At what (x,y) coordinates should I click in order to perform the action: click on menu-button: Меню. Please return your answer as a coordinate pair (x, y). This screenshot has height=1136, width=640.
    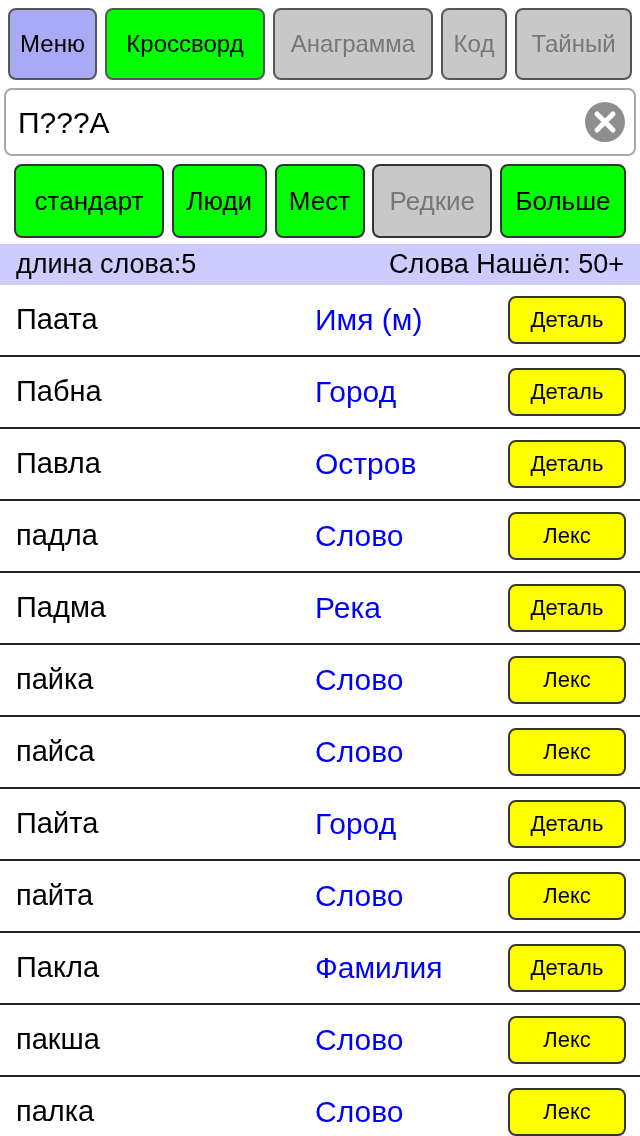
    Looking at the image, I should click on (52, 44).